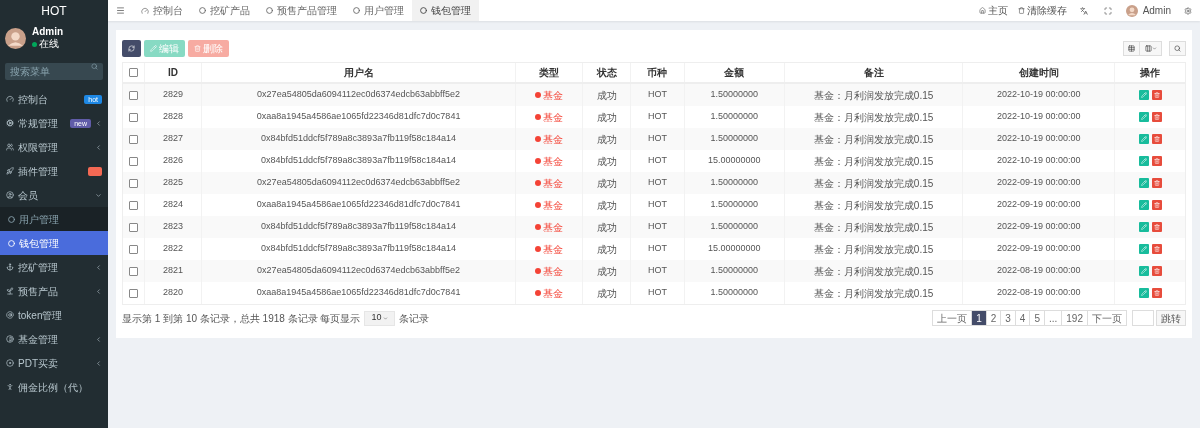 This screenshot has height=428, width=1200. What do you see at coordinates (1074, 318) in the screenshot?
I see `page-button: 192` at bounding box center [1074, 318].